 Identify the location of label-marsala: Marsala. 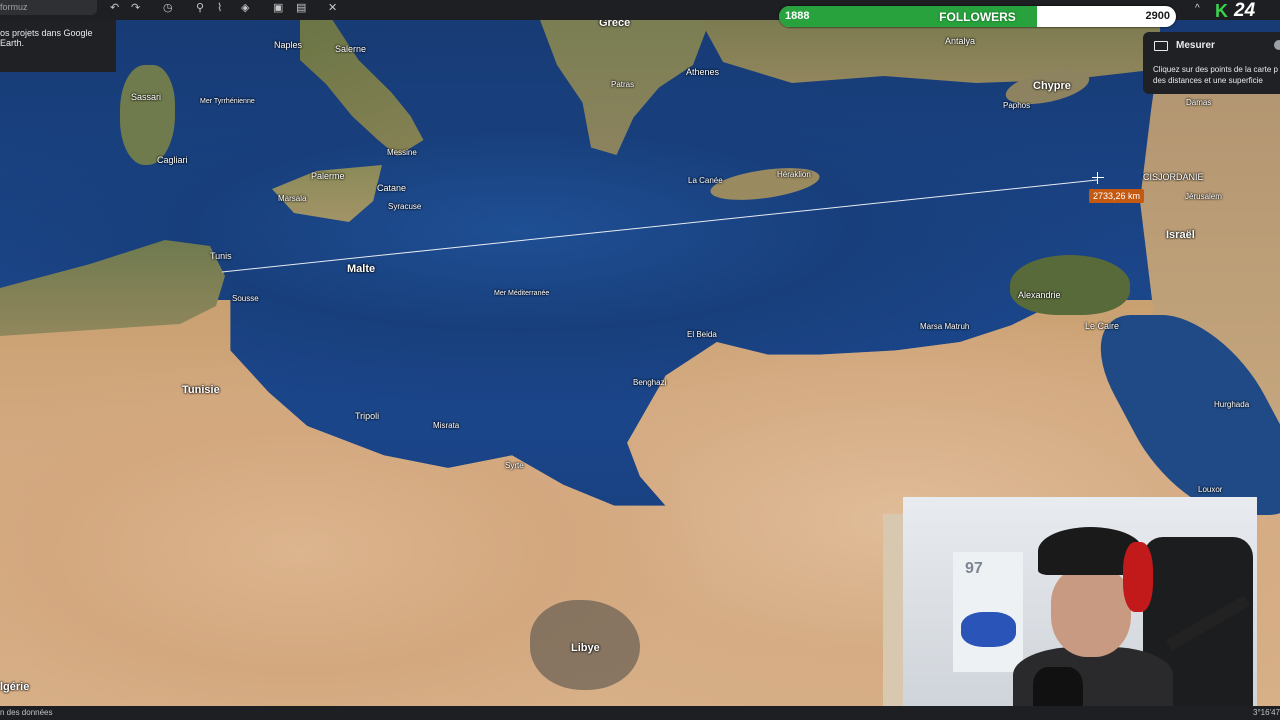
(292, 198).